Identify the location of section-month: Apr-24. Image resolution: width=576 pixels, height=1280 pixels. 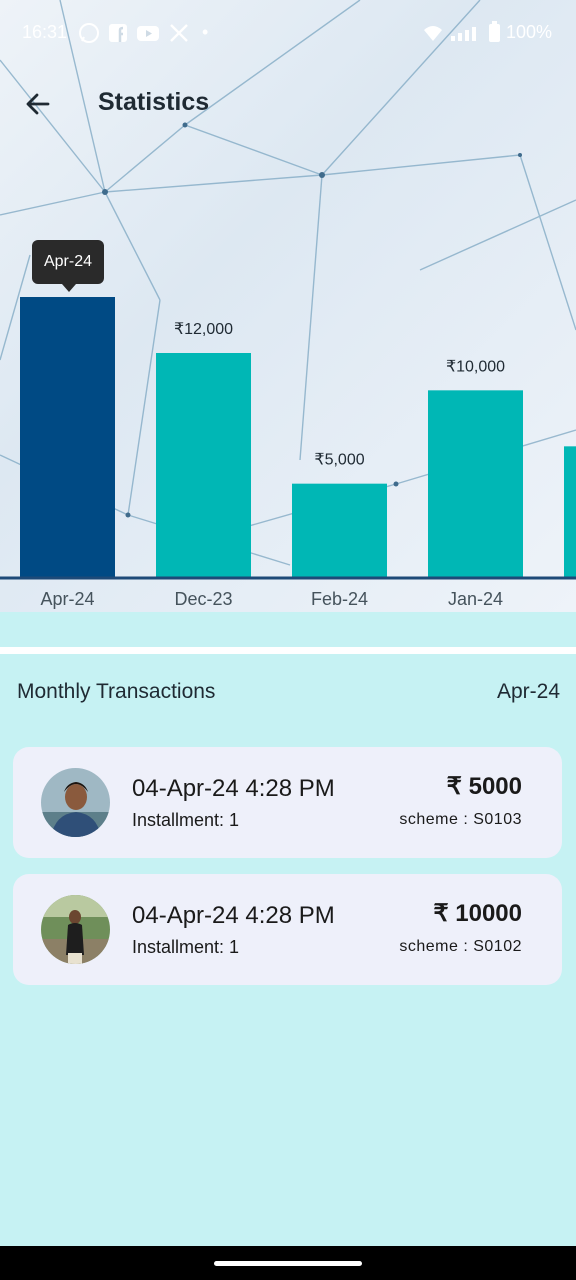
(528, 691).